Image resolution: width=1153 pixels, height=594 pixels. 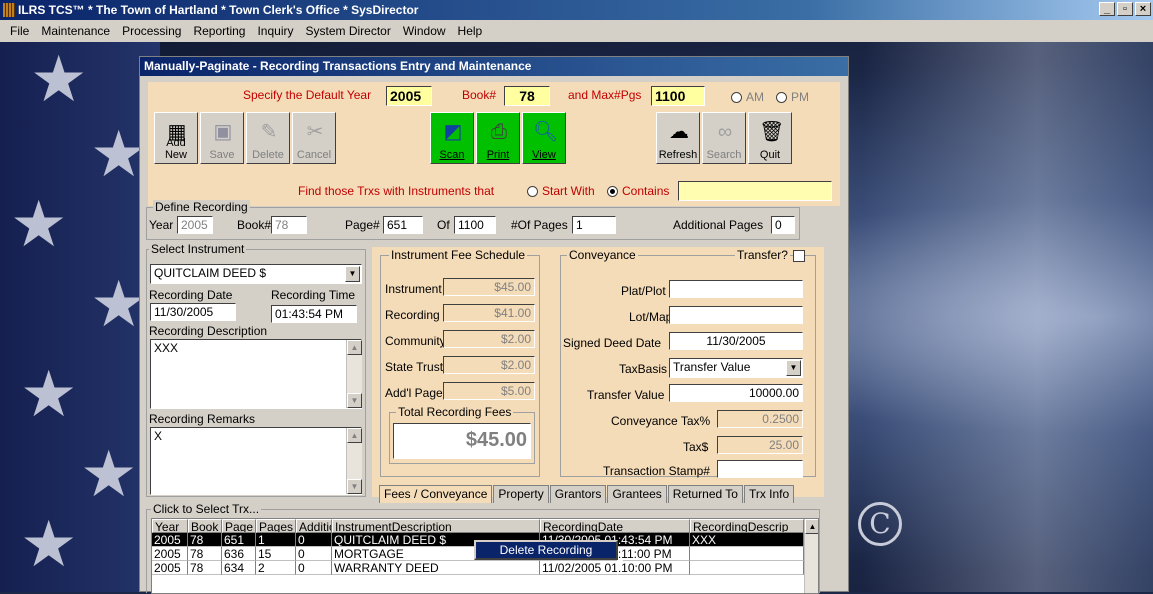 I want to click on tab-grantors: Grantors, so click(x=578, y=494).